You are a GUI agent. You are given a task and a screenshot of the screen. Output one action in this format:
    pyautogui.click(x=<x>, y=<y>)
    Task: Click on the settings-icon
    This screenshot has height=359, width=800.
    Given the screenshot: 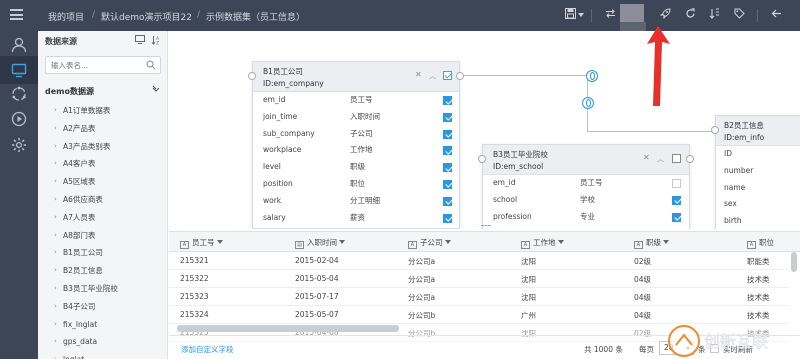 What is the action you would take?
    pyautogui.click(x=19, y=145)
    